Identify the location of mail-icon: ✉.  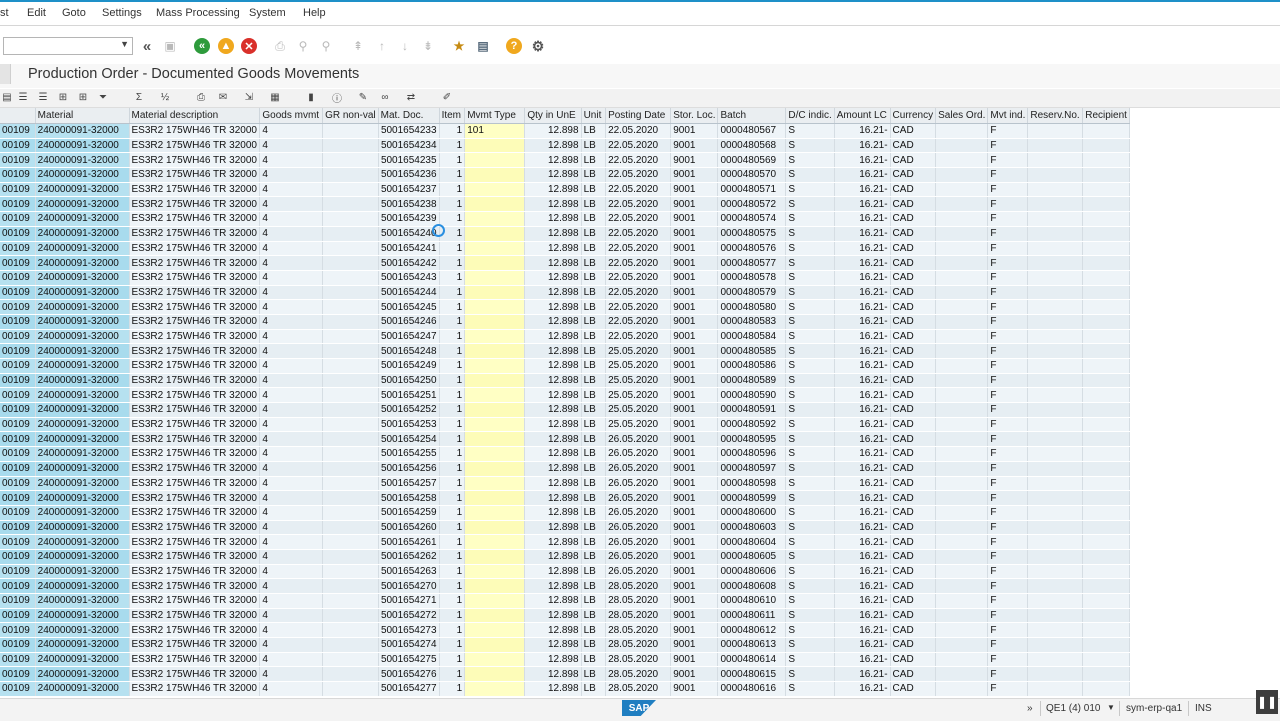
(223, 97).